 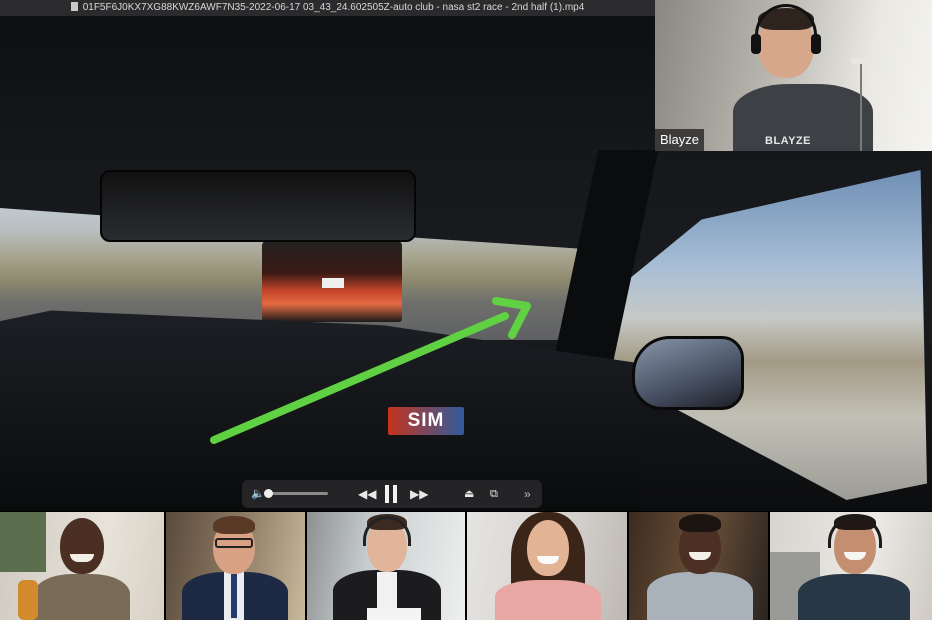 I want to click on pause-icon, so click(x=391, y=494).